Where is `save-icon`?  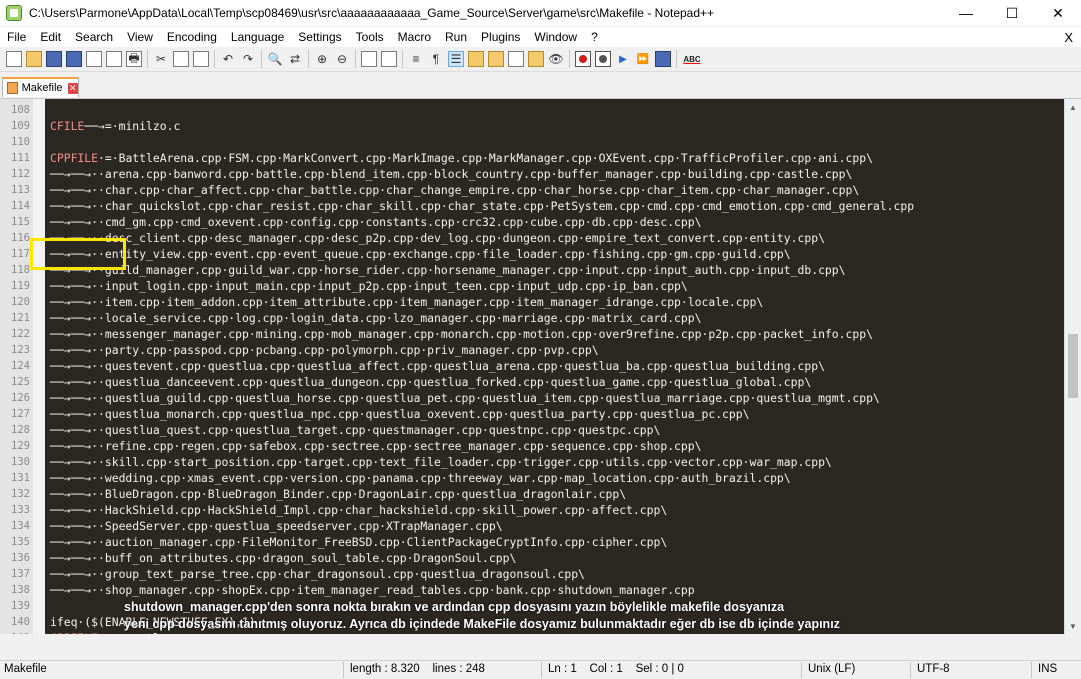 save-icon is located at coordinates (54, 59).